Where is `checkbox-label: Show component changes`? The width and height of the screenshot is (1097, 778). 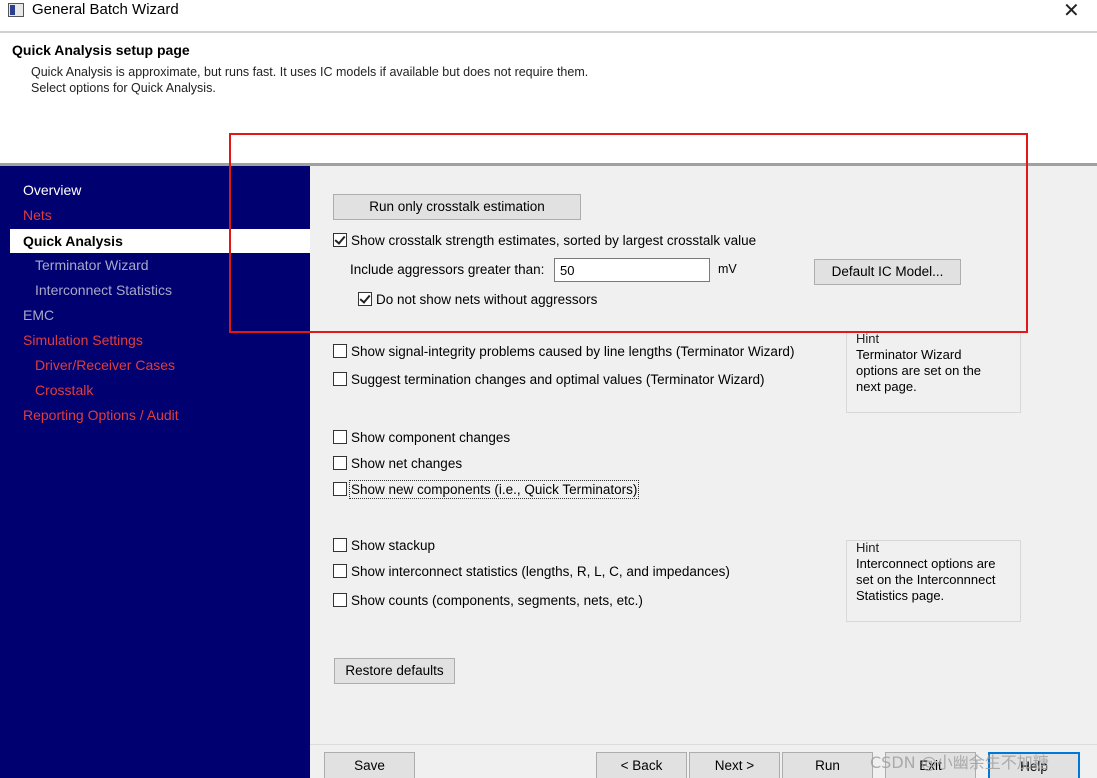
checkbox-label: Show component changes is located at coordinates (431, 437).